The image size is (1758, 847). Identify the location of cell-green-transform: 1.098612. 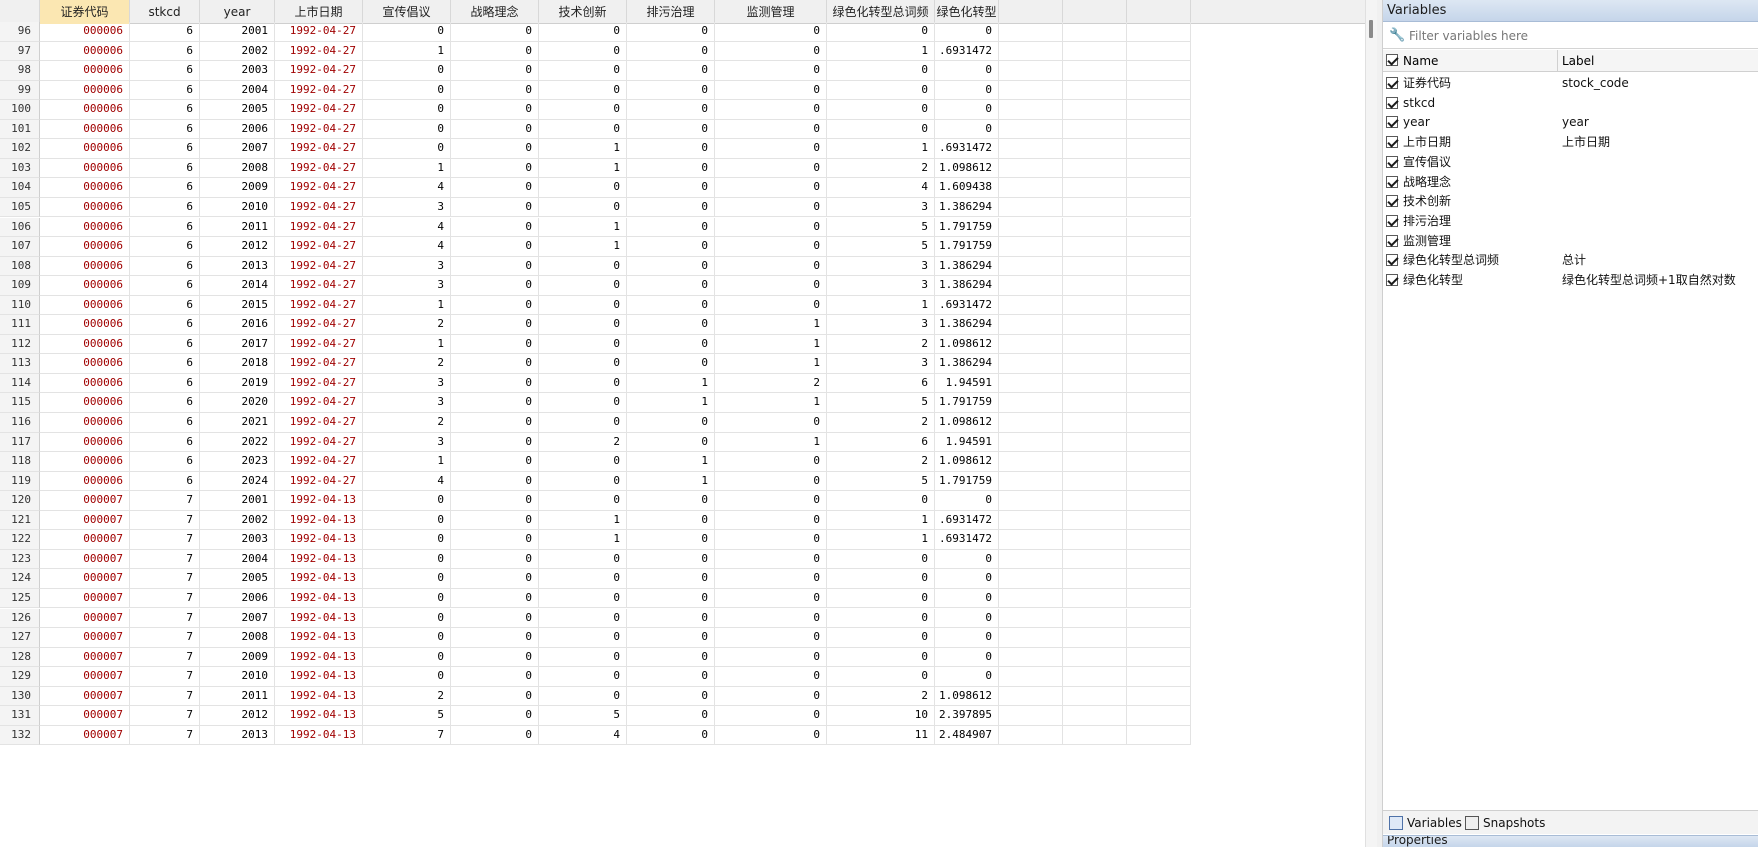
(967, 168).